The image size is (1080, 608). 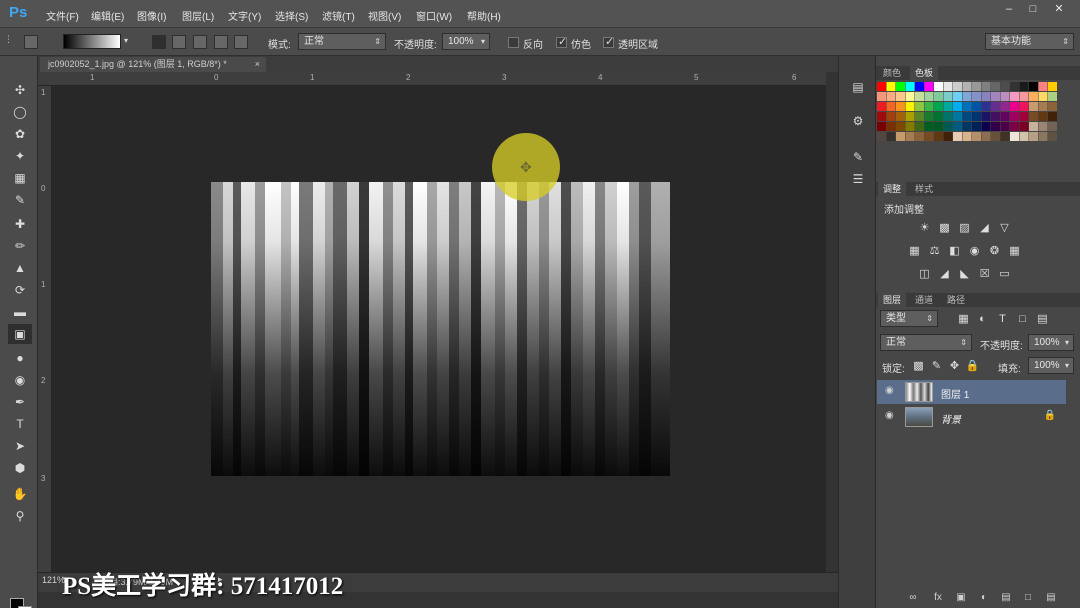 What do you see at coordinates (924, 189) in the screenshot?
I see `tab-styles: 样式` at bounding box center [924, 189].